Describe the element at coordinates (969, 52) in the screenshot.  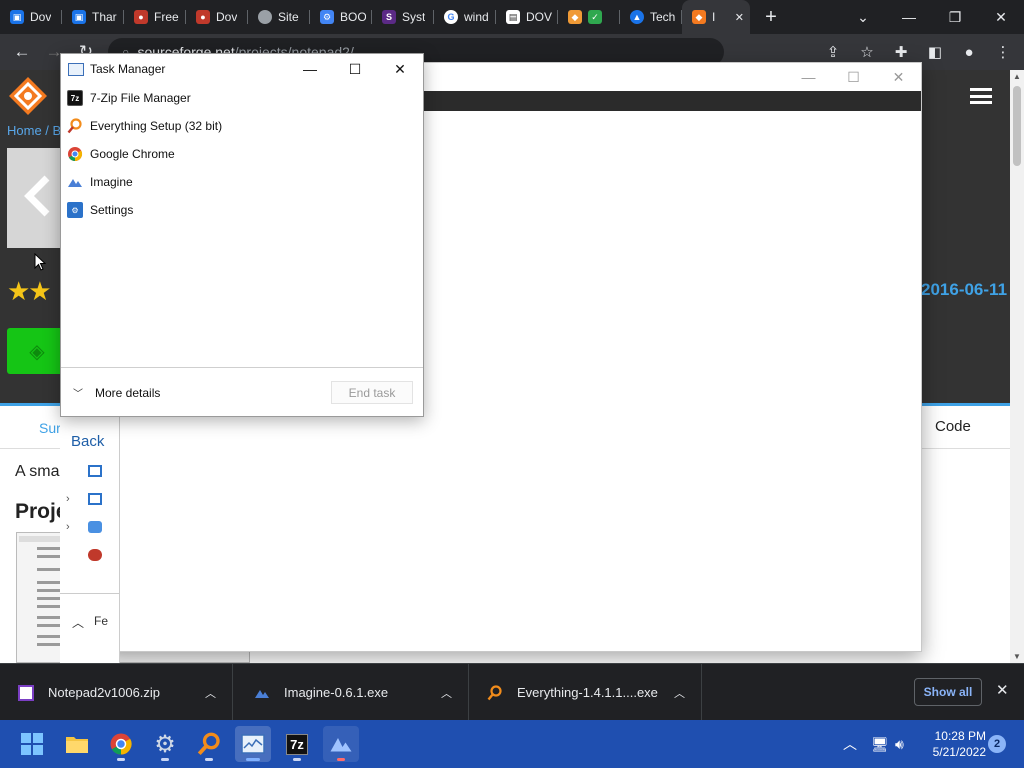
I see `profile-avatar-icon: ●` at that location.